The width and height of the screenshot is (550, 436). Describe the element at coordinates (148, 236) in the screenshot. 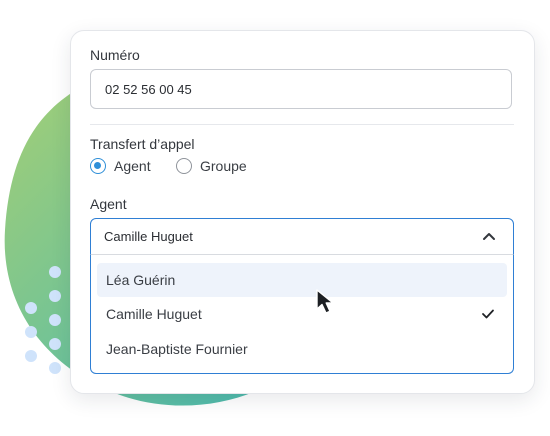

I see `agent-select-value: Camille Huguet` at that location.